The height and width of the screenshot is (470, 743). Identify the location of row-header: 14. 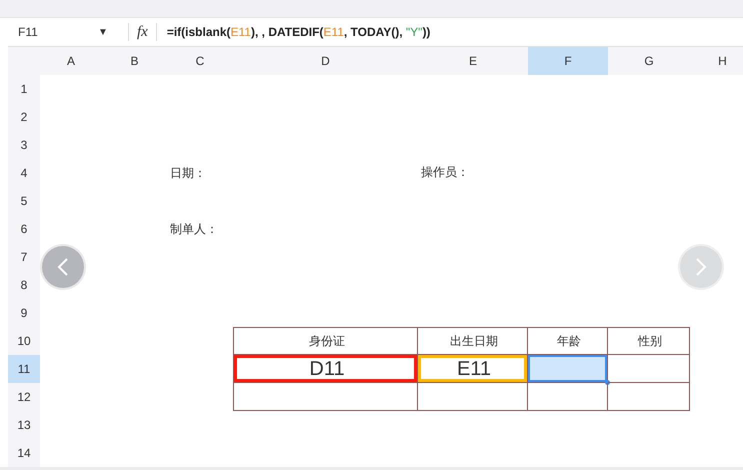
(24, 453).